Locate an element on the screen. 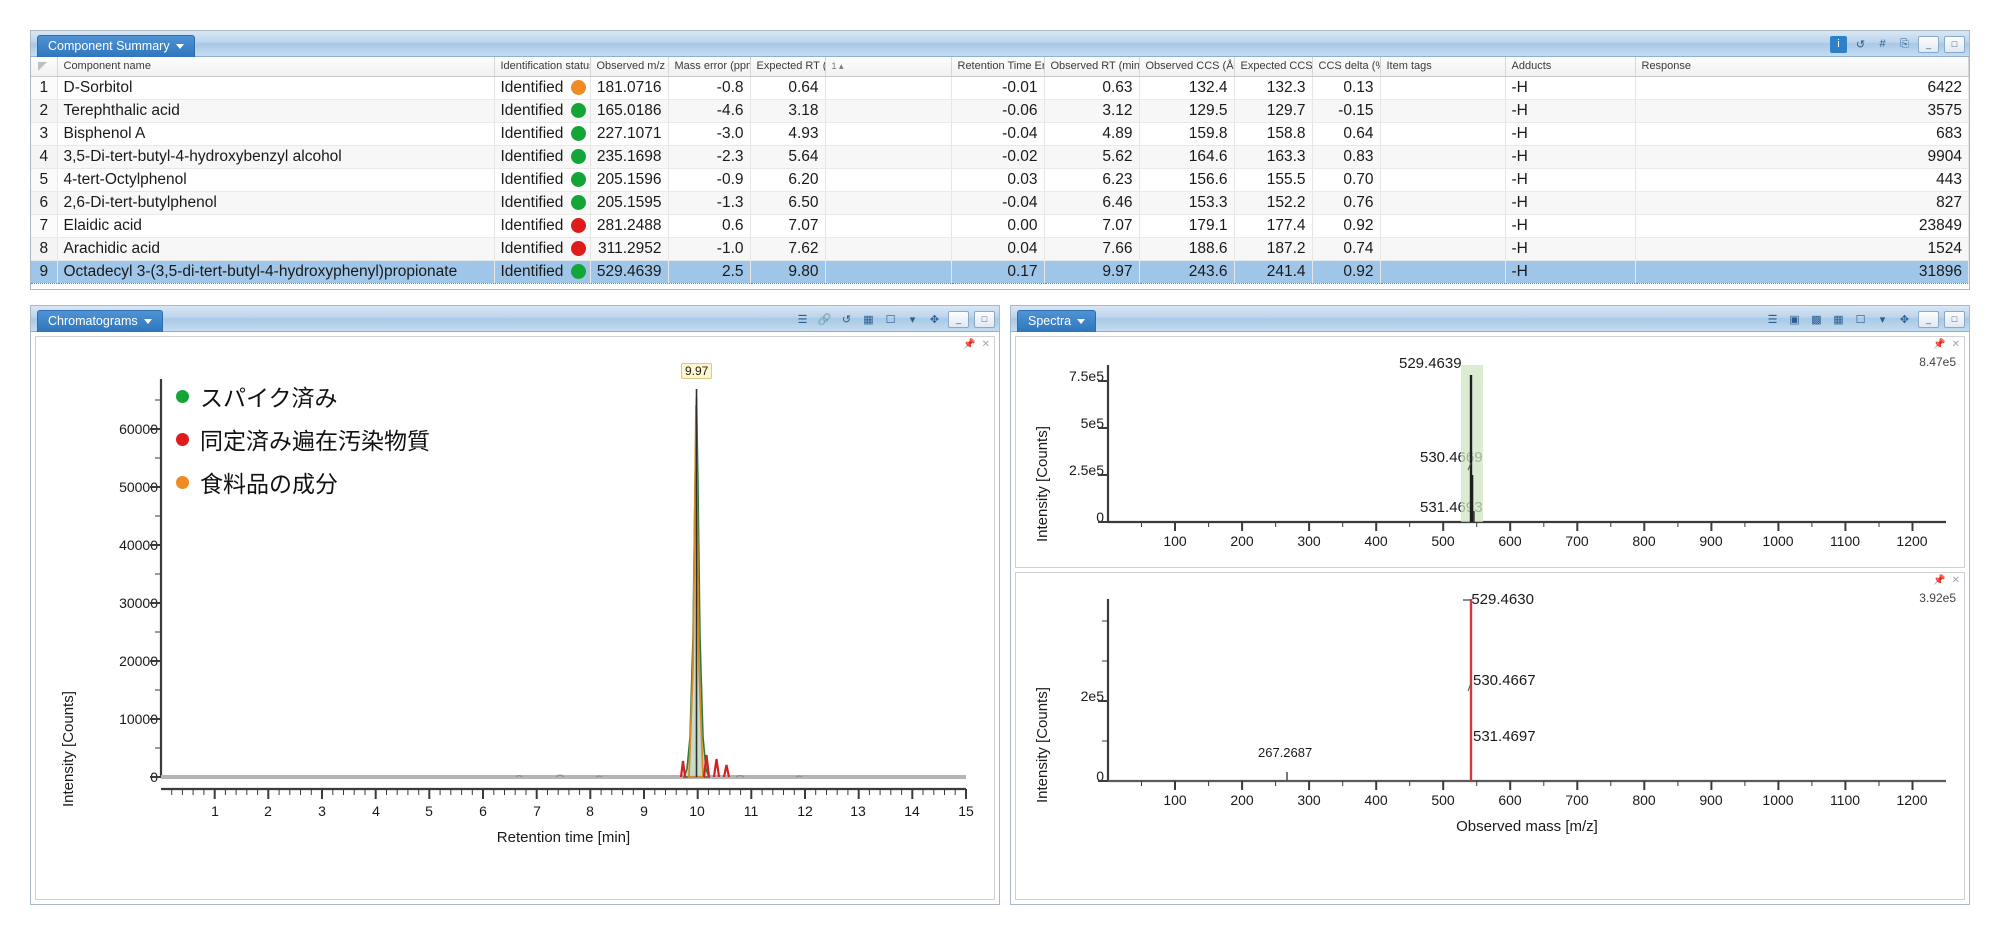  col-item-tags: Item tags is located at coordinates (1443, 67).